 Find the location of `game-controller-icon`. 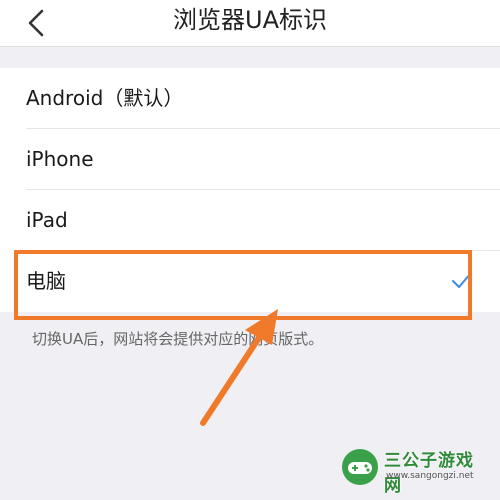

game-controller-icon is located at coordinates (360, 467).